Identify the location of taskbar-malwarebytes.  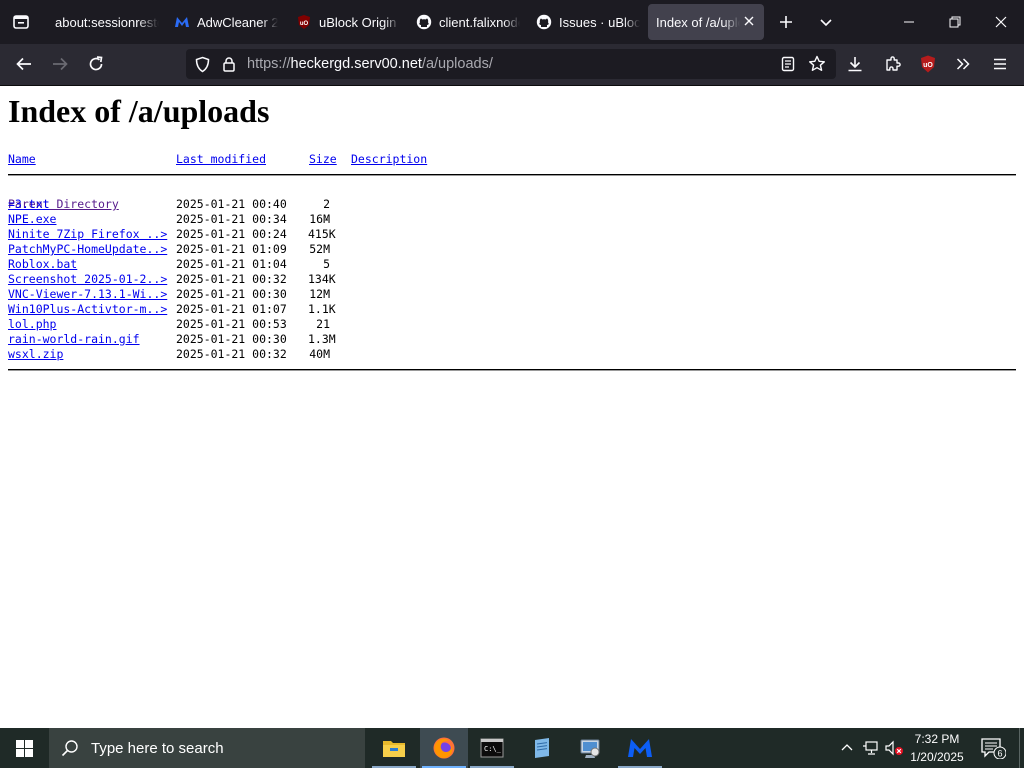
(640, 748).